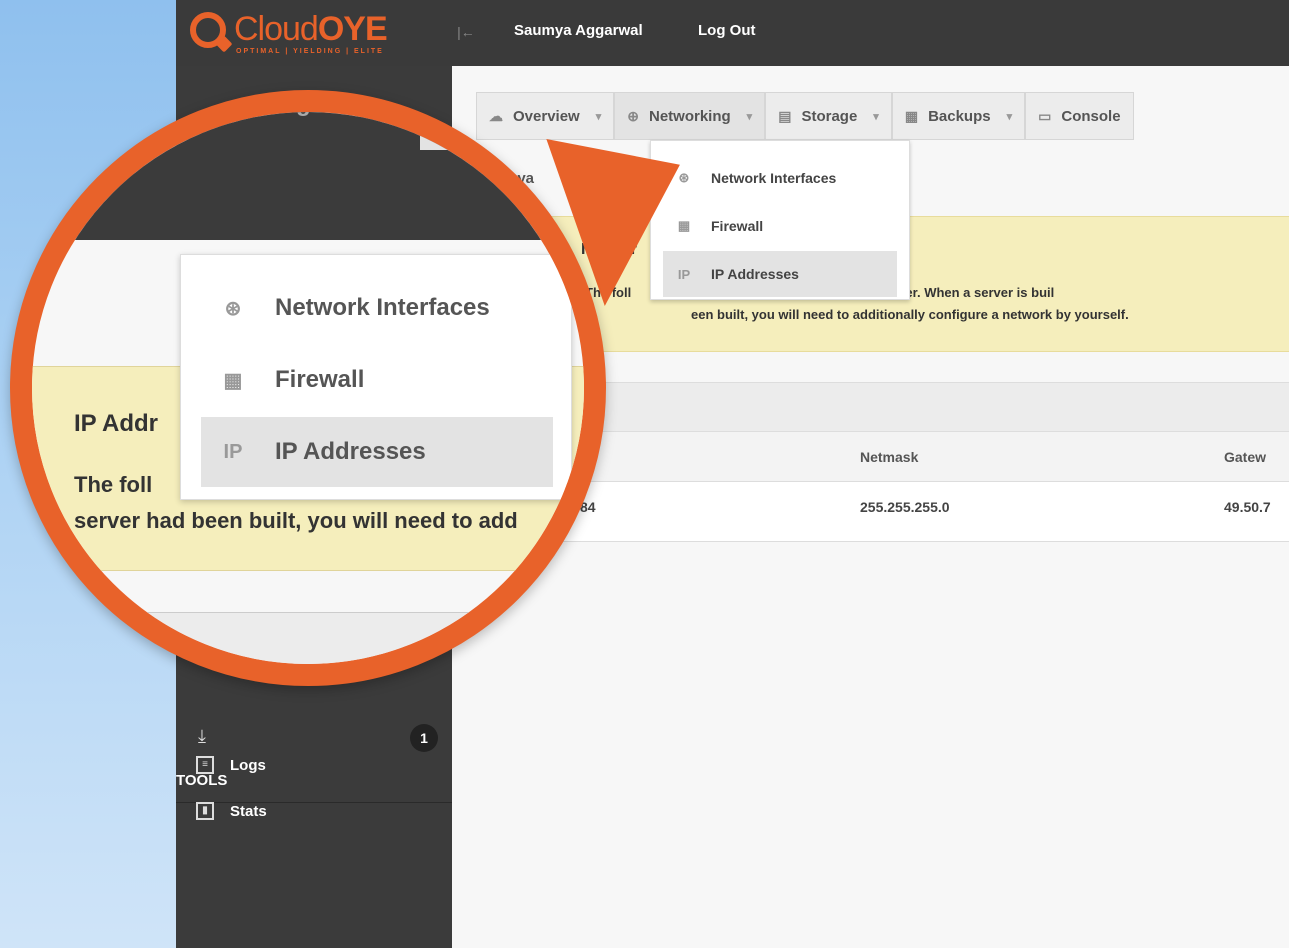  Describe the element at coordinates (116, 423) in the screenshot. I see `magnified-info-title: IP Addr` at that location.